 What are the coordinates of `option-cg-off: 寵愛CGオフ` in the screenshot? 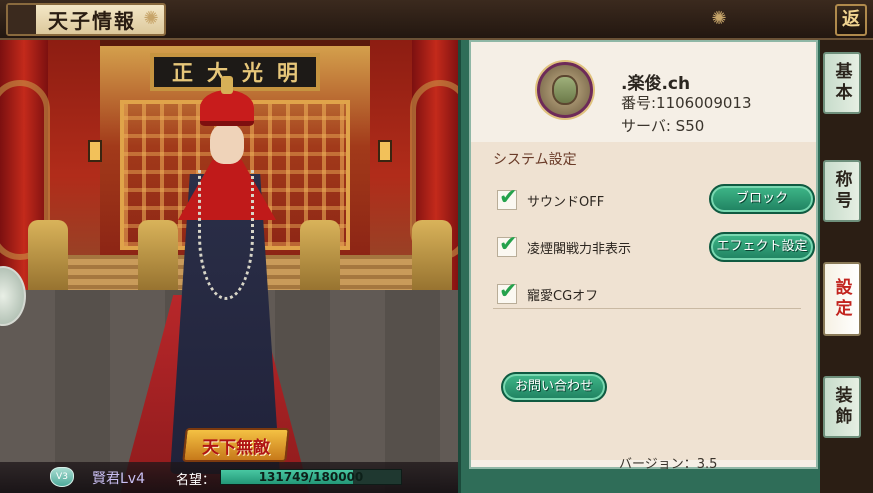 It's located at (548, 291).